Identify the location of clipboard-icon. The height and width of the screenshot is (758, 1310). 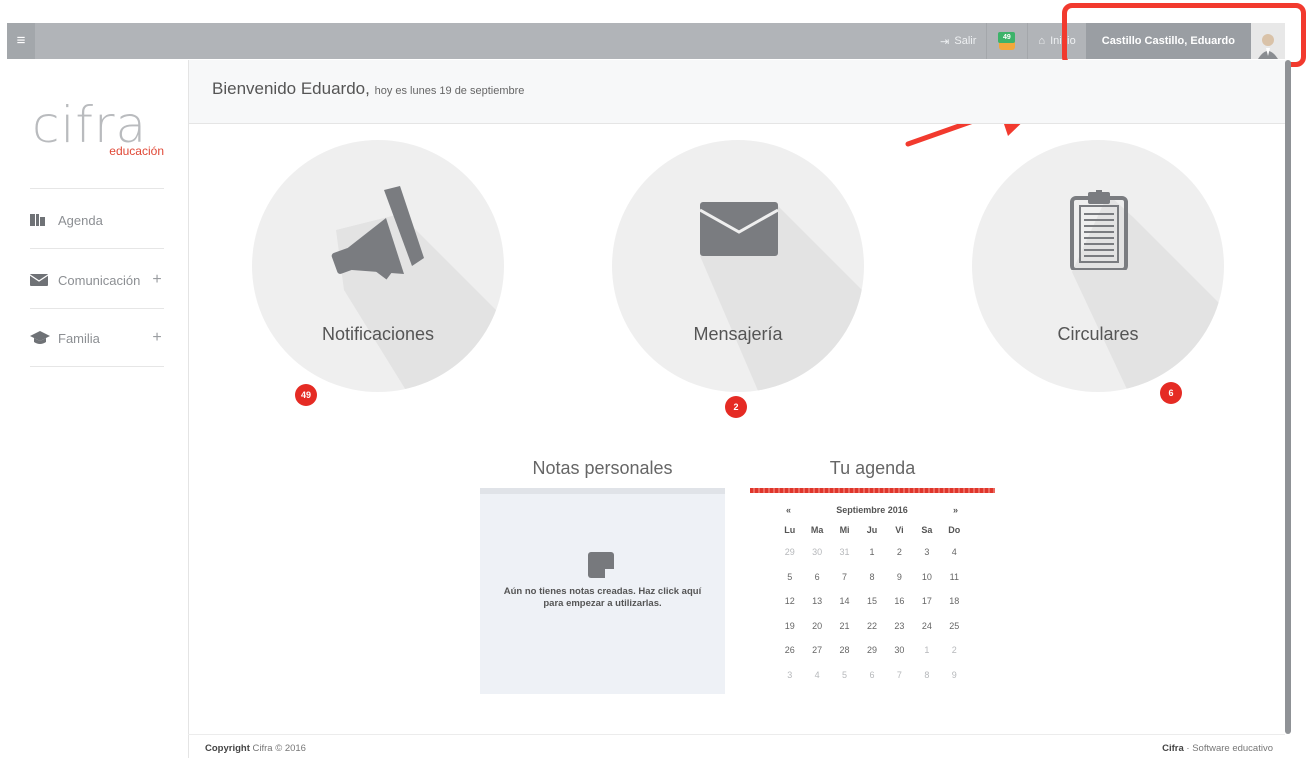
(1099, 230).